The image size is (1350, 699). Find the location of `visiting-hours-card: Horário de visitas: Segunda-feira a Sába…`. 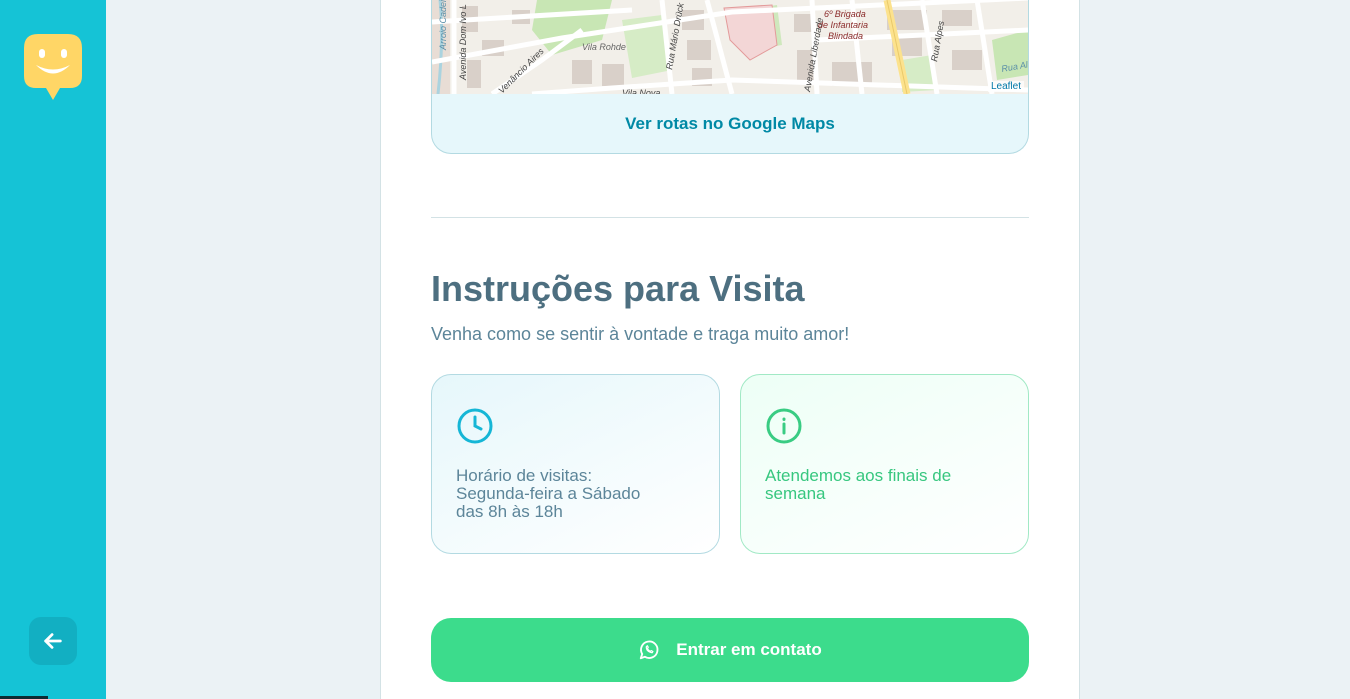

visiting-hours-card: Horário de visitas: Segunda-feira a Sába… is located at coordinates (575, 464).